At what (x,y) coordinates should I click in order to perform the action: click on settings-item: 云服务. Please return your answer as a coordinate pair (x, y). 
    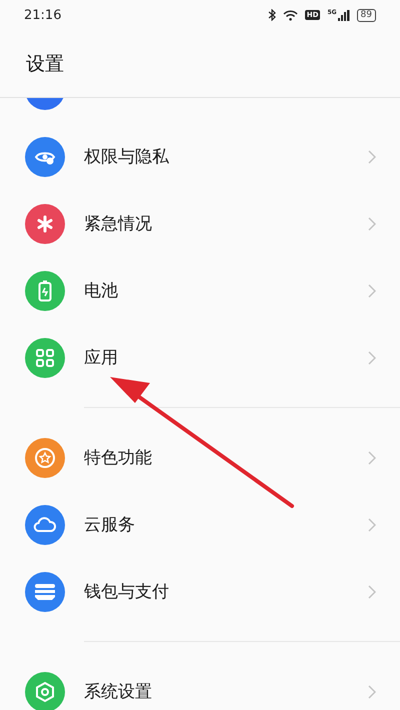
    Looking at the image, I should click on (200, 524).